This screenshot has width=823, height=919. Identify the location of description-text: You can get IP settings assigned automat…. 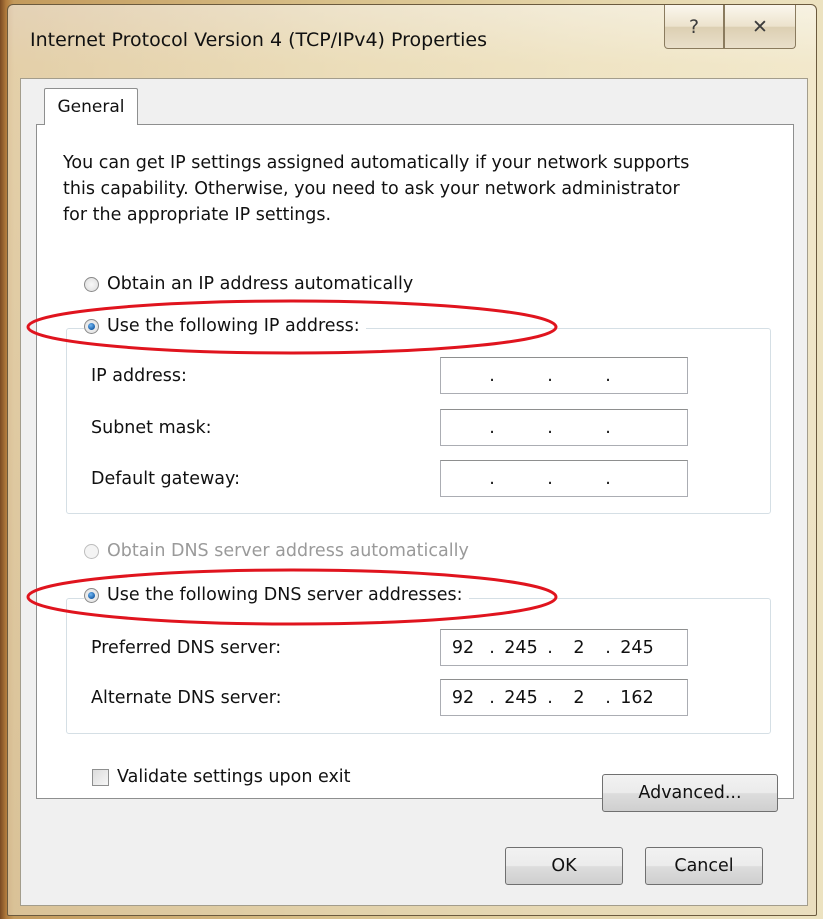
(376, 189).